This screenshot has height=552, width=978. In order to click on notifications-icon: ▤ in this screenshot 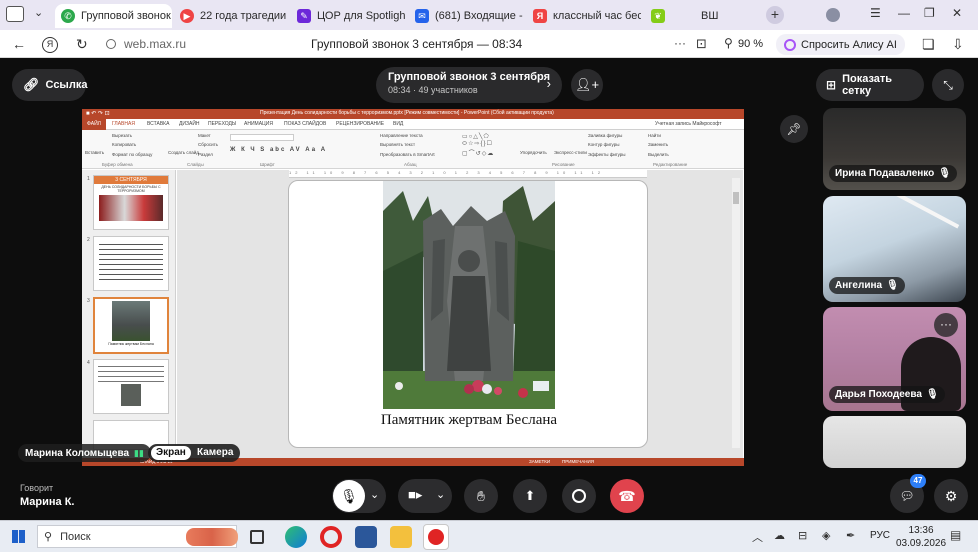, I will do `click(955, 535)`.